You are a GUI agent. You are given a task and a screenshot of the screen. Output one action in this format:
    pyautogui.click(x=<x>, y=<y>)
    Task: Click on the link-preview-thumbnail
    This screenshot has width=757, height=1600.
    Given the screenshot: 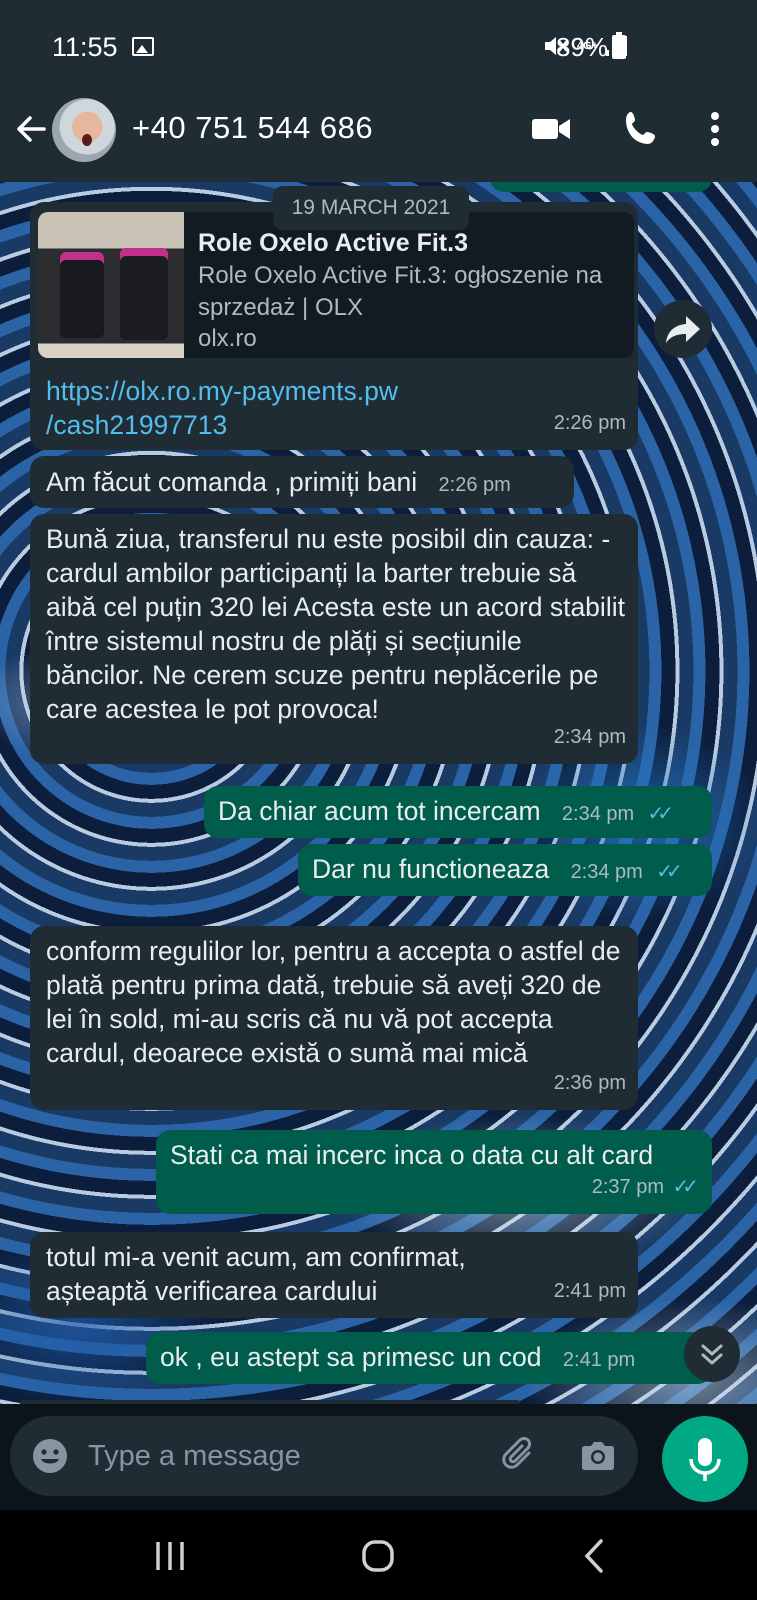 What is the action you would take?
    pyautogui.click(x=111, y=285)
    